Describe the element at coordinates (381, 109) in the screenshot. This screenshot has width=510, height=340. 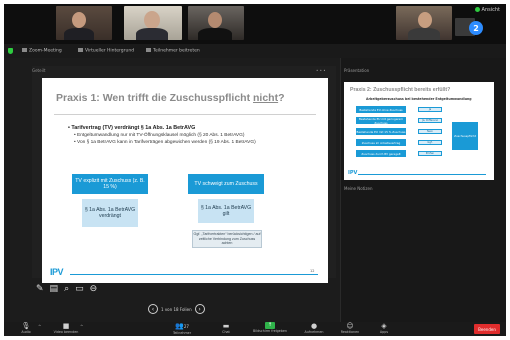
I see `preview-box: Bestehende EU ohne Zuschuss` at that location.